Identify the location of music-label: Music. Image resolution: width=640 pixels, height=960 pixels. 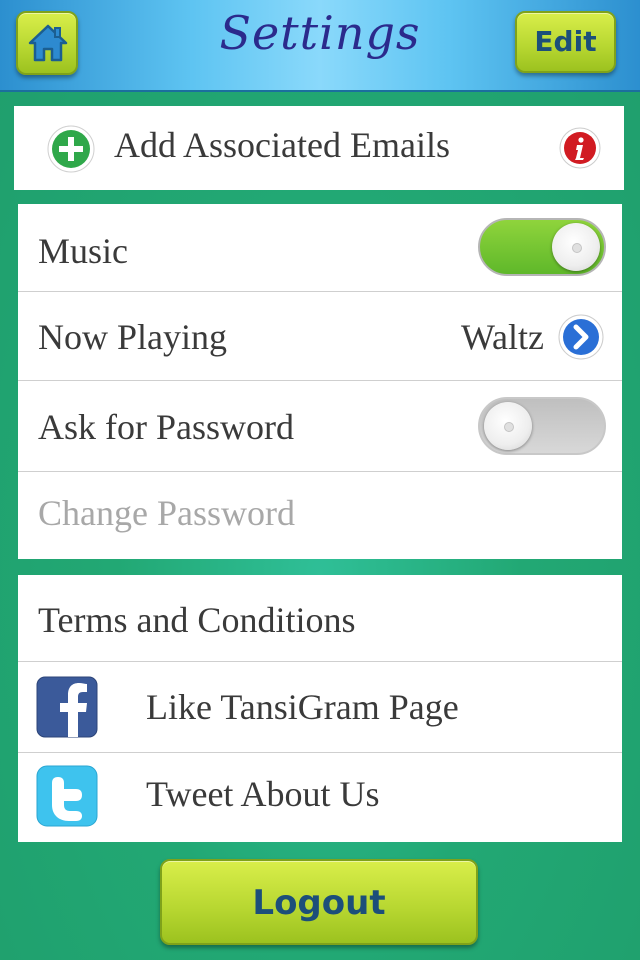
(83, 251).